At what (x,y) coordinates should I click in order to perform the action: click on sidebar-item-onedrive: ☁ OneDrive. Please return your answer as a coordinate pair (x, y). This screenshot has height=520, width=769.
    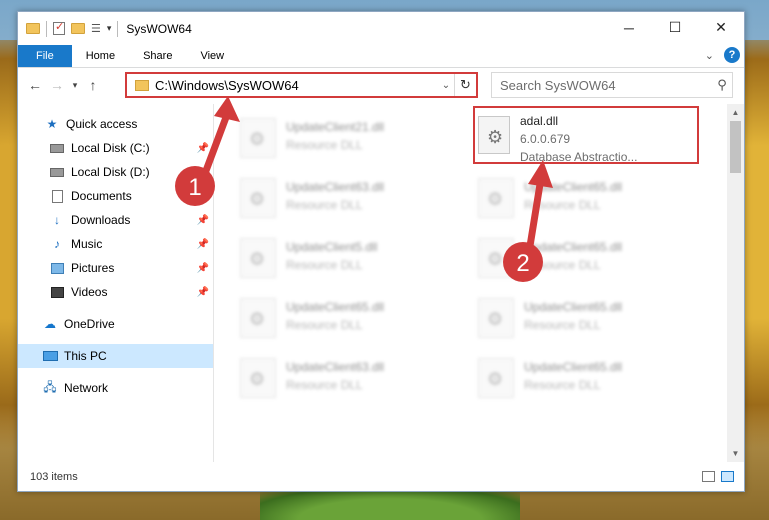
    Looking at the image, I should click on (115, 324).